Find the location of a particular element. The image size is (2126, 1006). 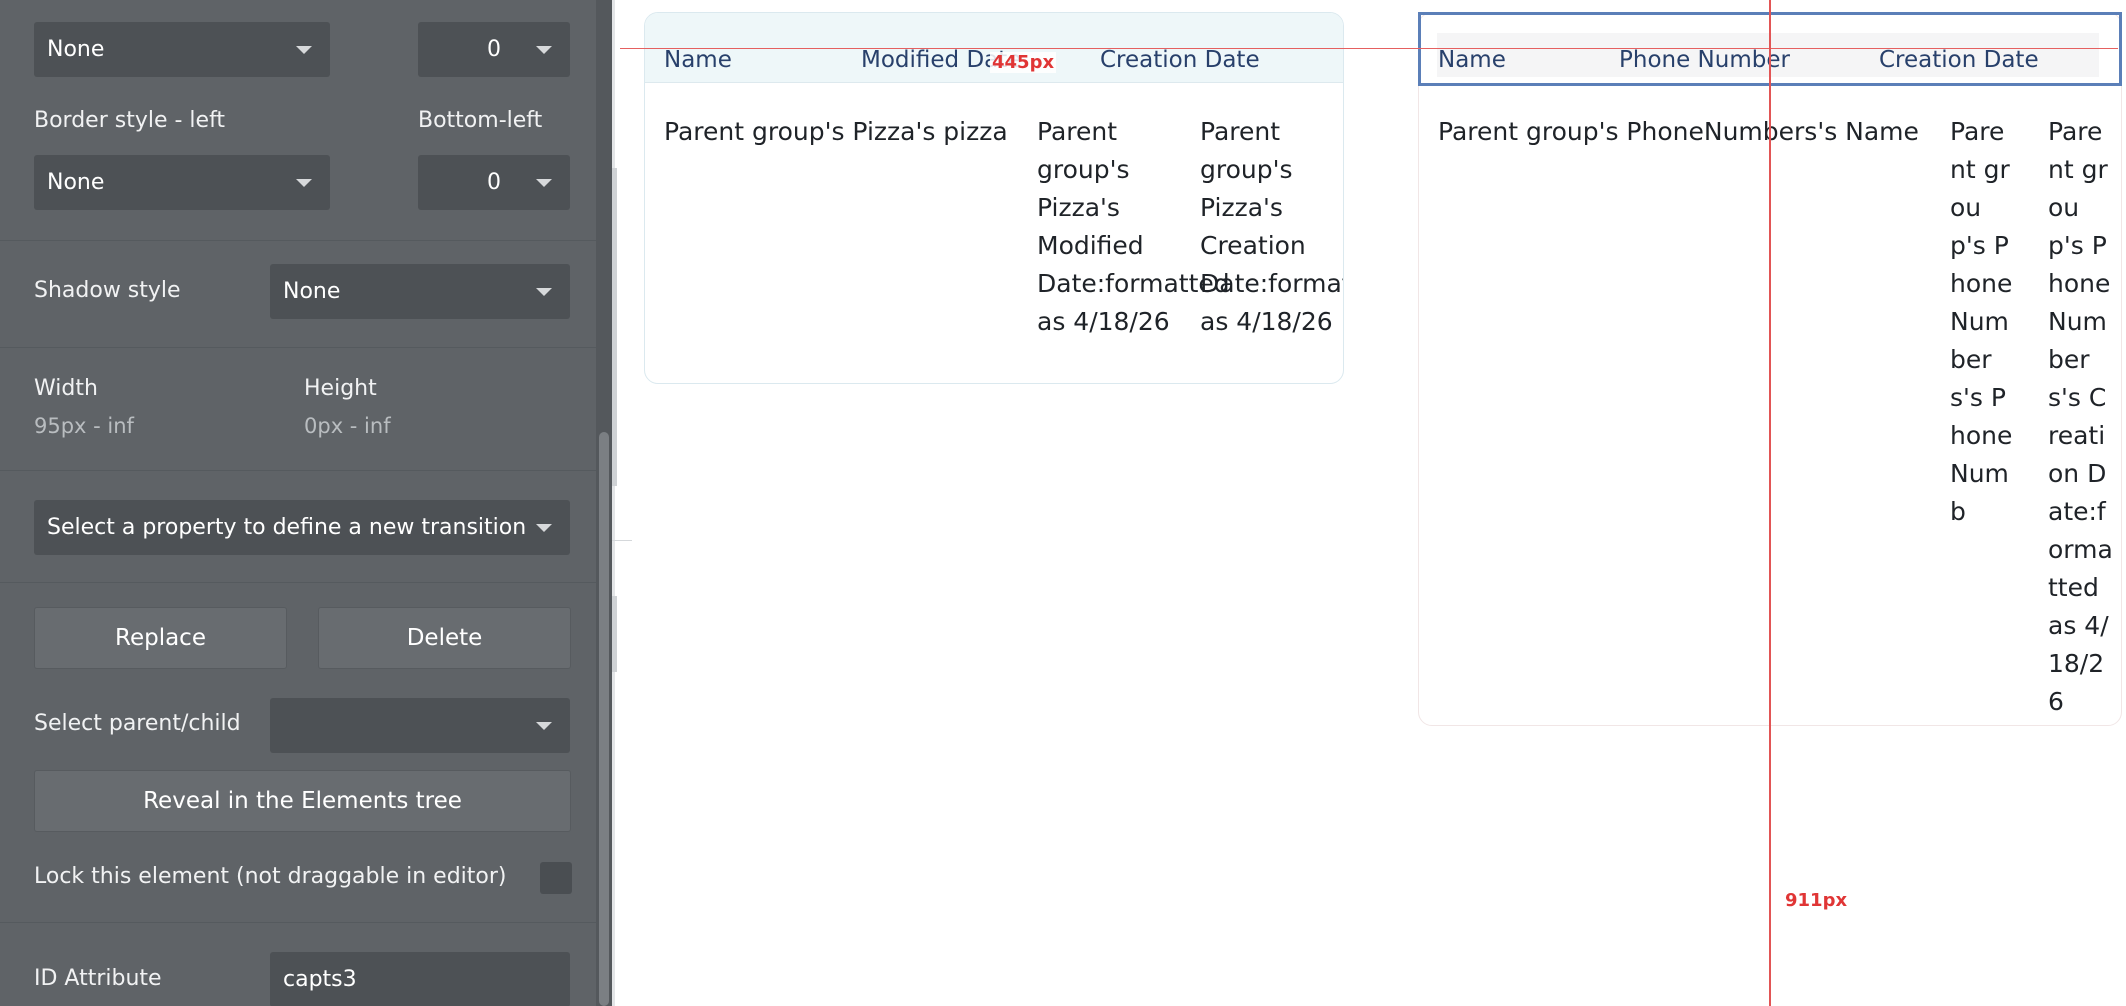

select-parent-child-dropdown is located at coordinates (420, 725).